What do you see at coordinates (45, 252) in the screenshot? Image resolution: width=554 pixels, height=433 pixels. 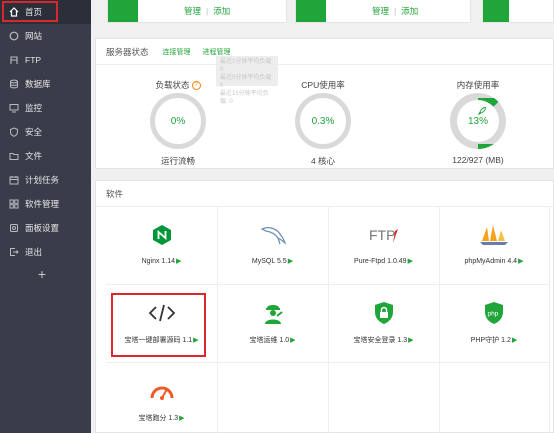 I see `sidebar-item-logout: 退出` at bounding box center [45, 252].